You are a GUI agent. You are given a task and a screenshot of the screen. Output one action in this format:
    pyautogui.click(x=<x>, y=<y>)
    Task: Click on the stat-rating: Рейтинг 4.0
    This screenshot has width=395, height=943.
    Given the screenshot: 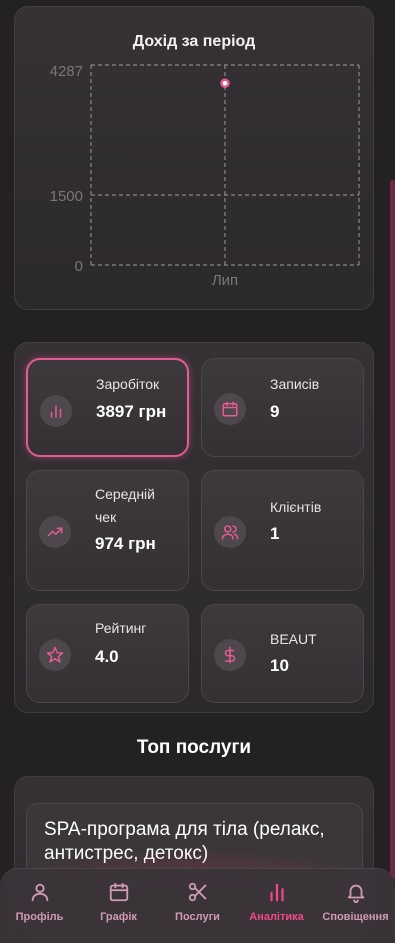 What is the action you would take?
    pyautogui.click(x=107, y=653)
    